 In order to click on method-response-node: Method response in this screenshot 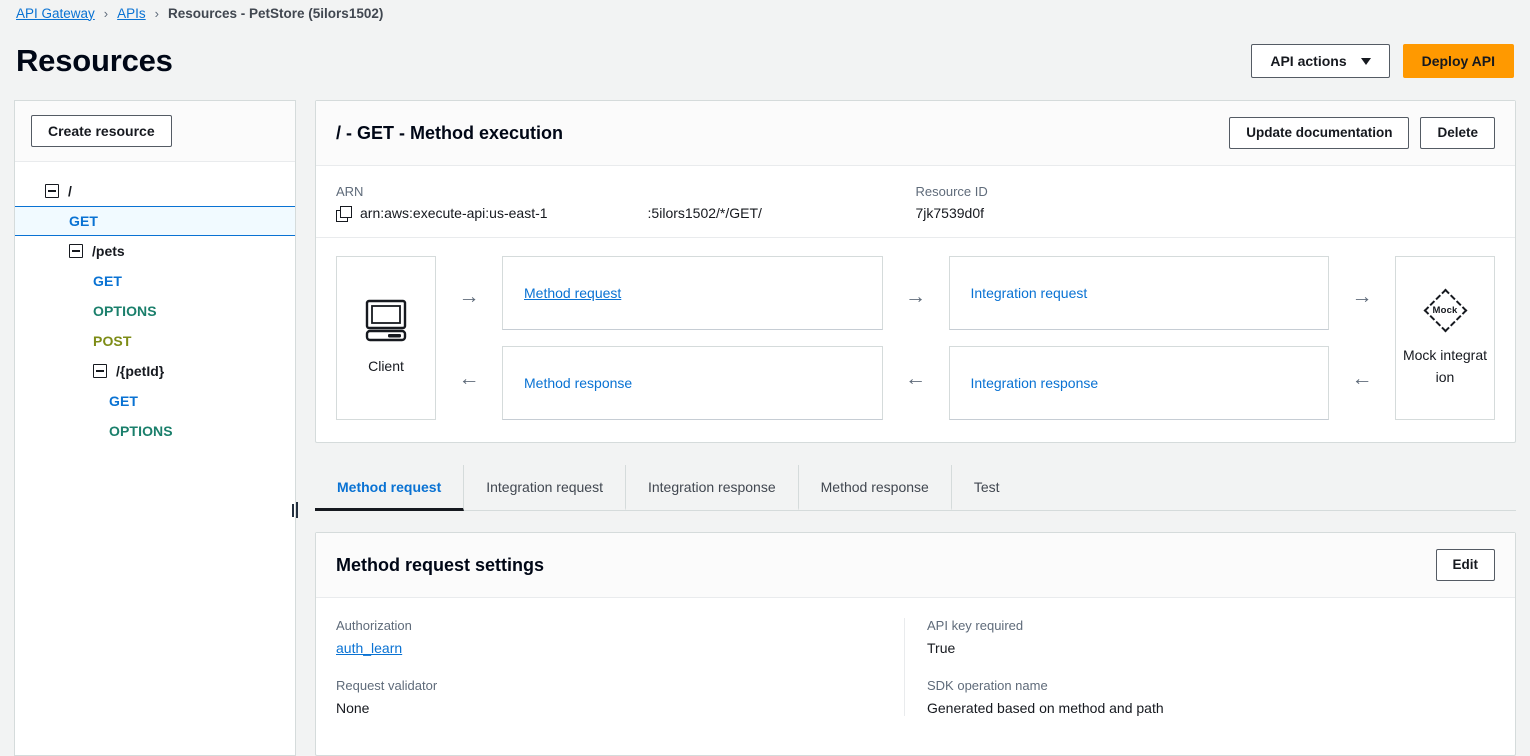, I will do `click(692, 383)`.